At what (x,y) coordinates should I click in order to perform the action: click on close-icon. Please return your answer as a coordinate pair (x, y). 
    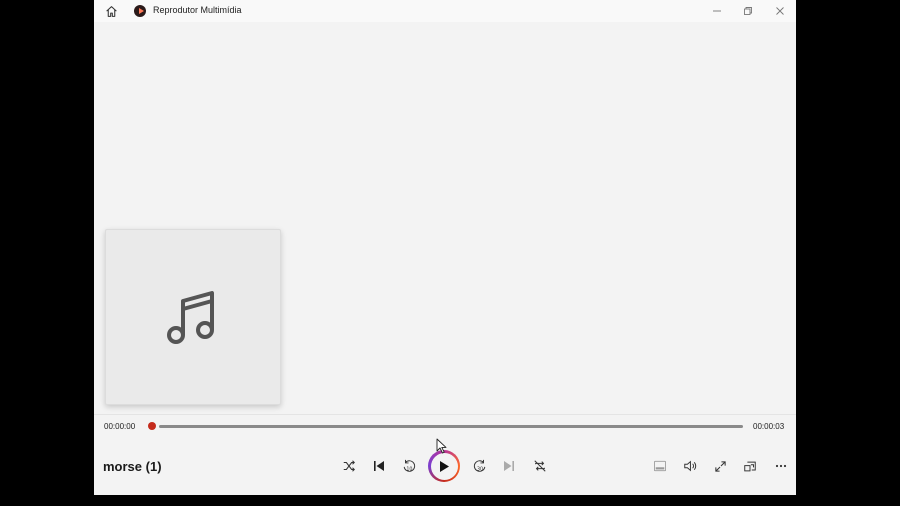
    Looking at the image, I should click on (780, 11).